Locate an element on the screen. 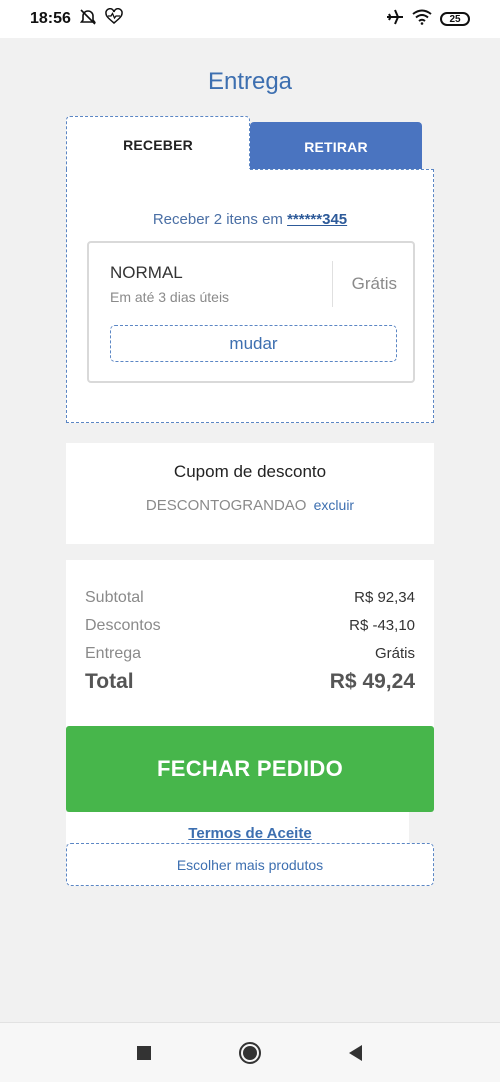  back-icon is located at coordinates (356, 1053).